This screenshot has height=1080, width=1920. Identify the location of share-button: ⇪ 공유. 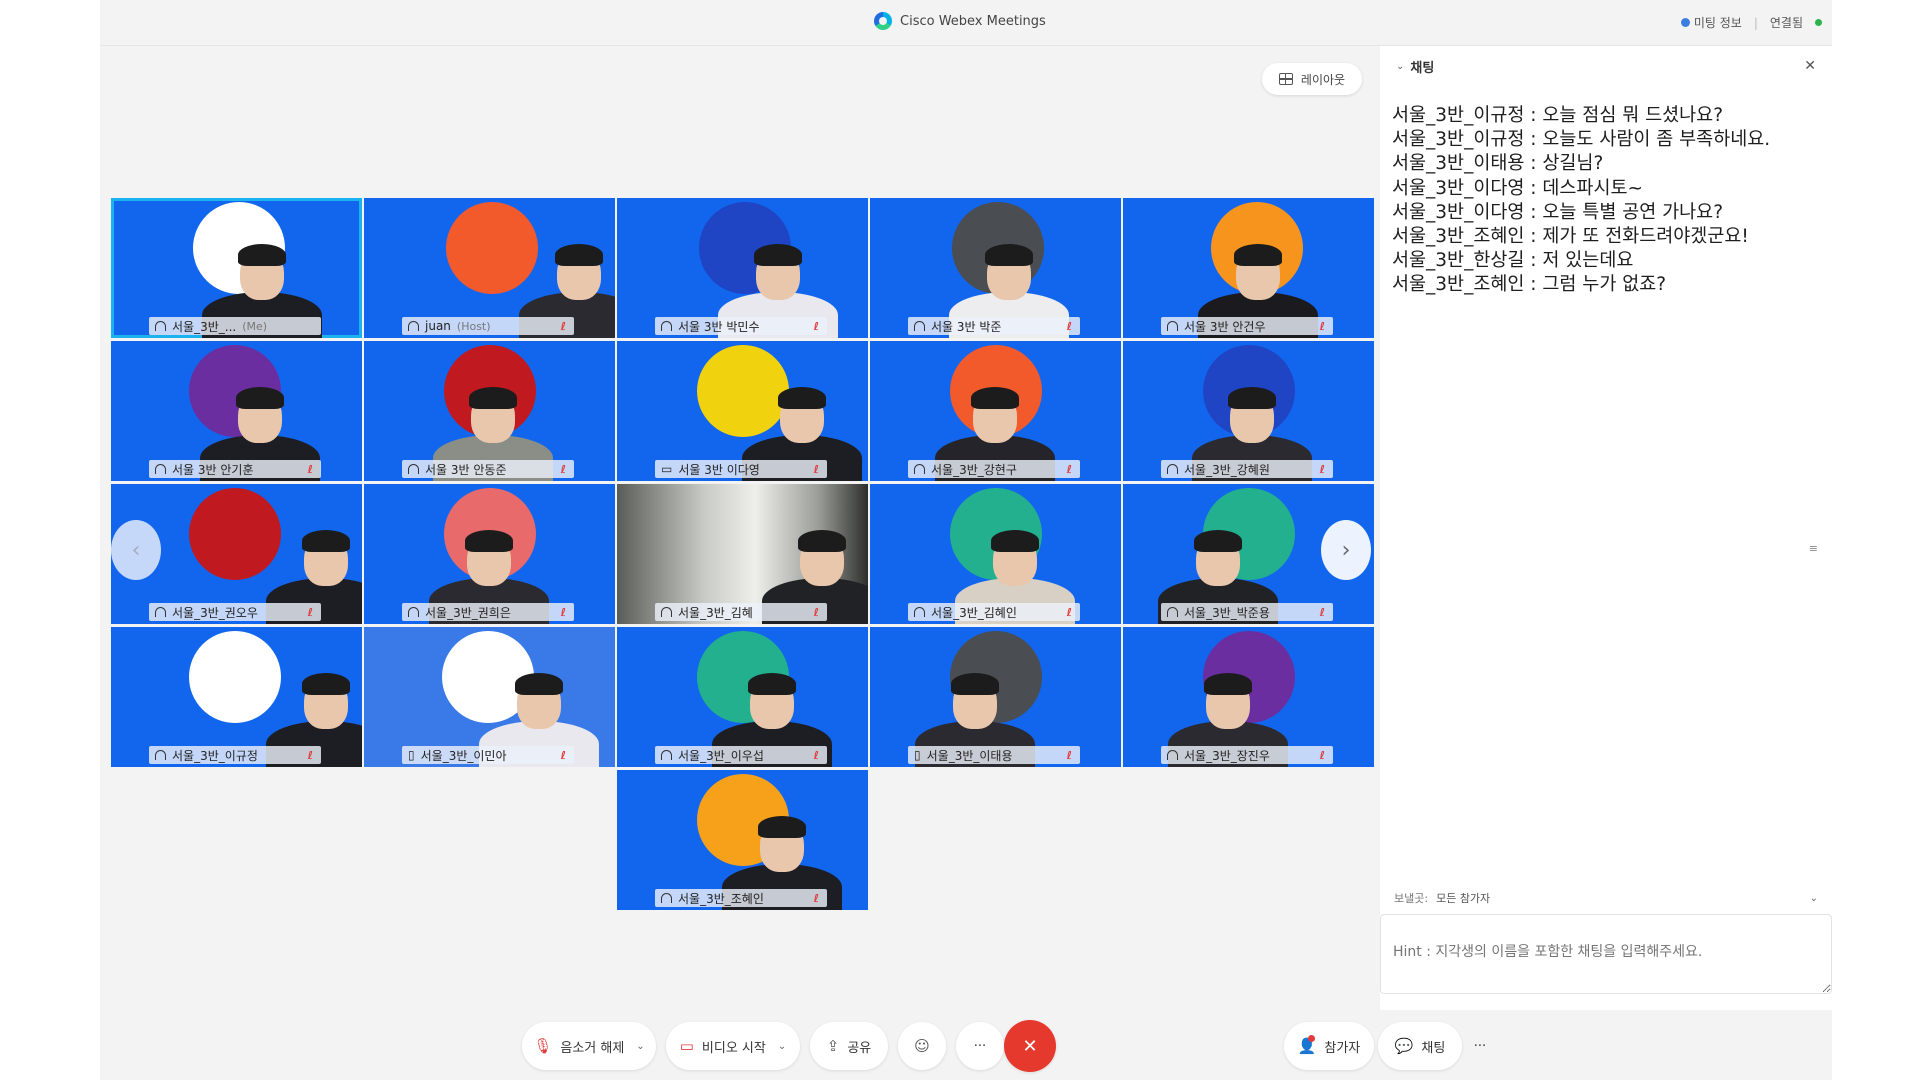
(849, 1046).